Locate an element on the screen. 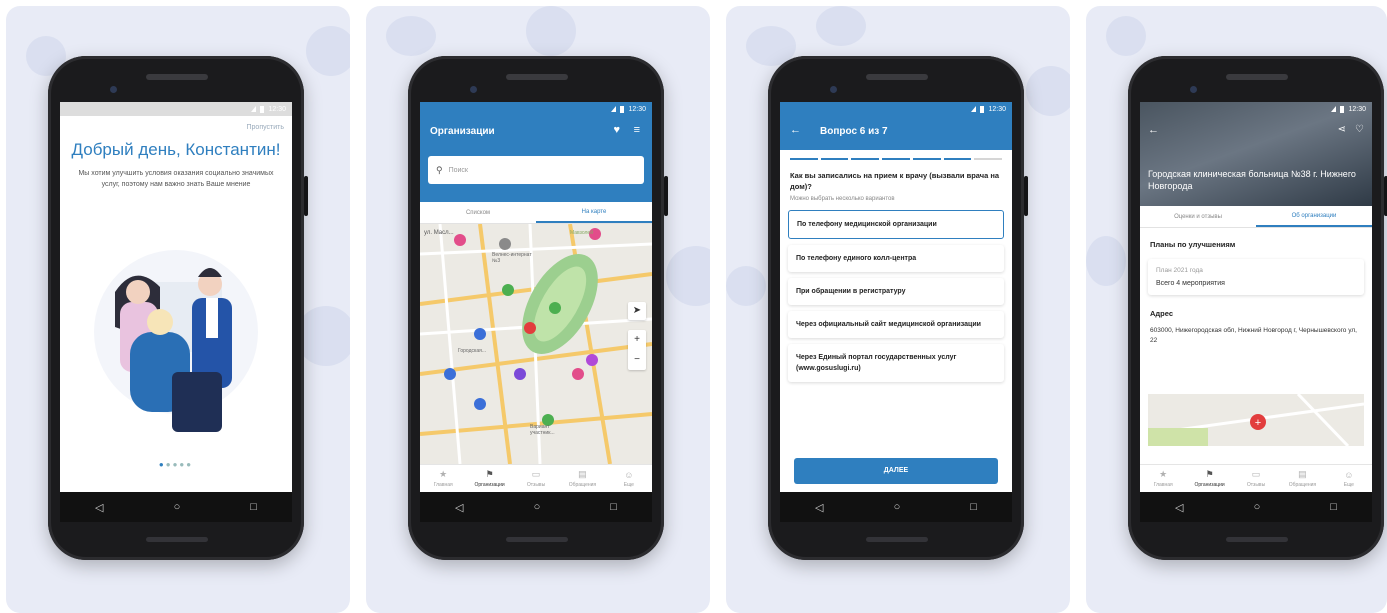  filter-icon: ≡ is located at coordinates (637, 130).